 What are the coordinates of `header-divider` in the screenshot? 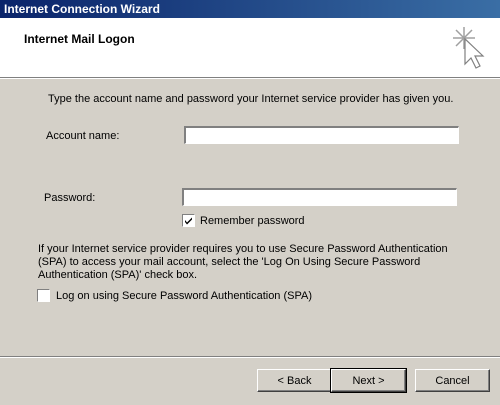 It's located at (250, 78).